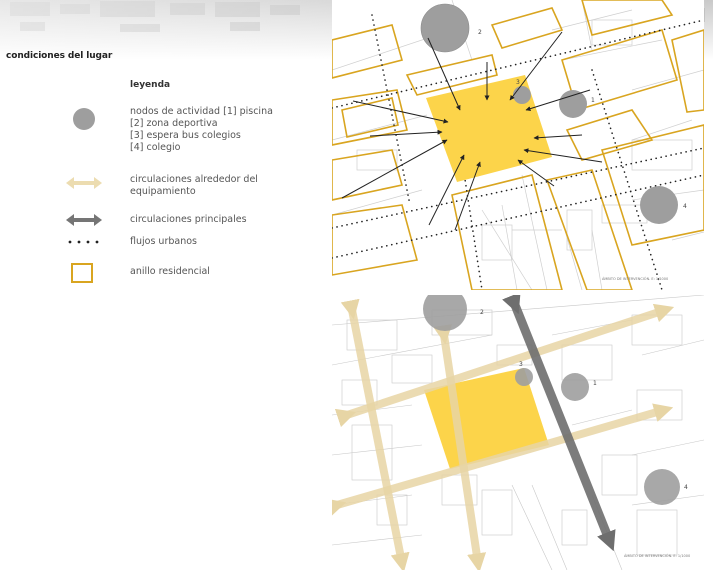 Image resolution: width=713 pixels, height=582 pixels. Describe the element at coordinates (59, 56) in the screenshot. I see `page-title: condiciones del lugar` at that location.